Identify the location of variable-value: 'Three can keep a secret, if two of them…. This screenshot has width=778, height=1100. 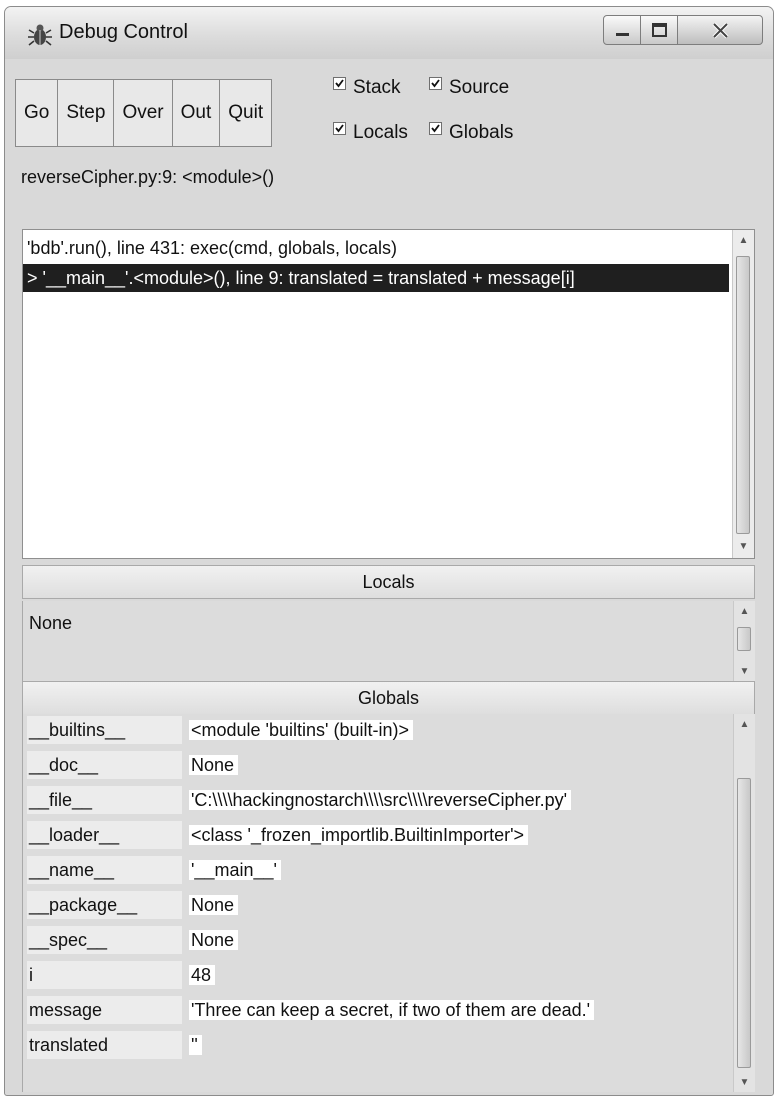
(392, 1010).